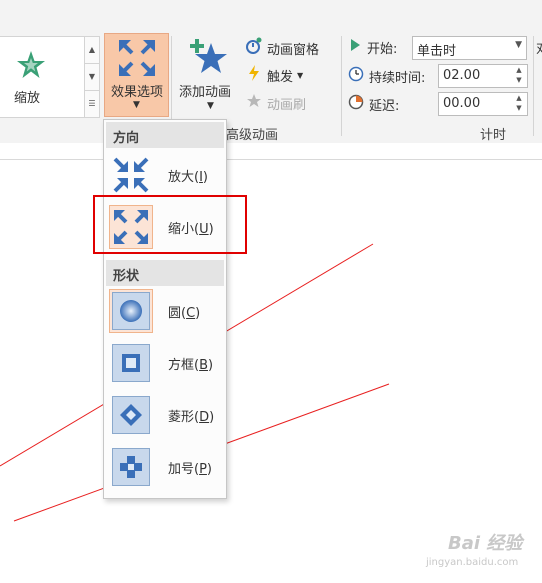 This screenshot has width=542, height=583. I want to click on menu-item-box: 方框(B), so click(165, 363).